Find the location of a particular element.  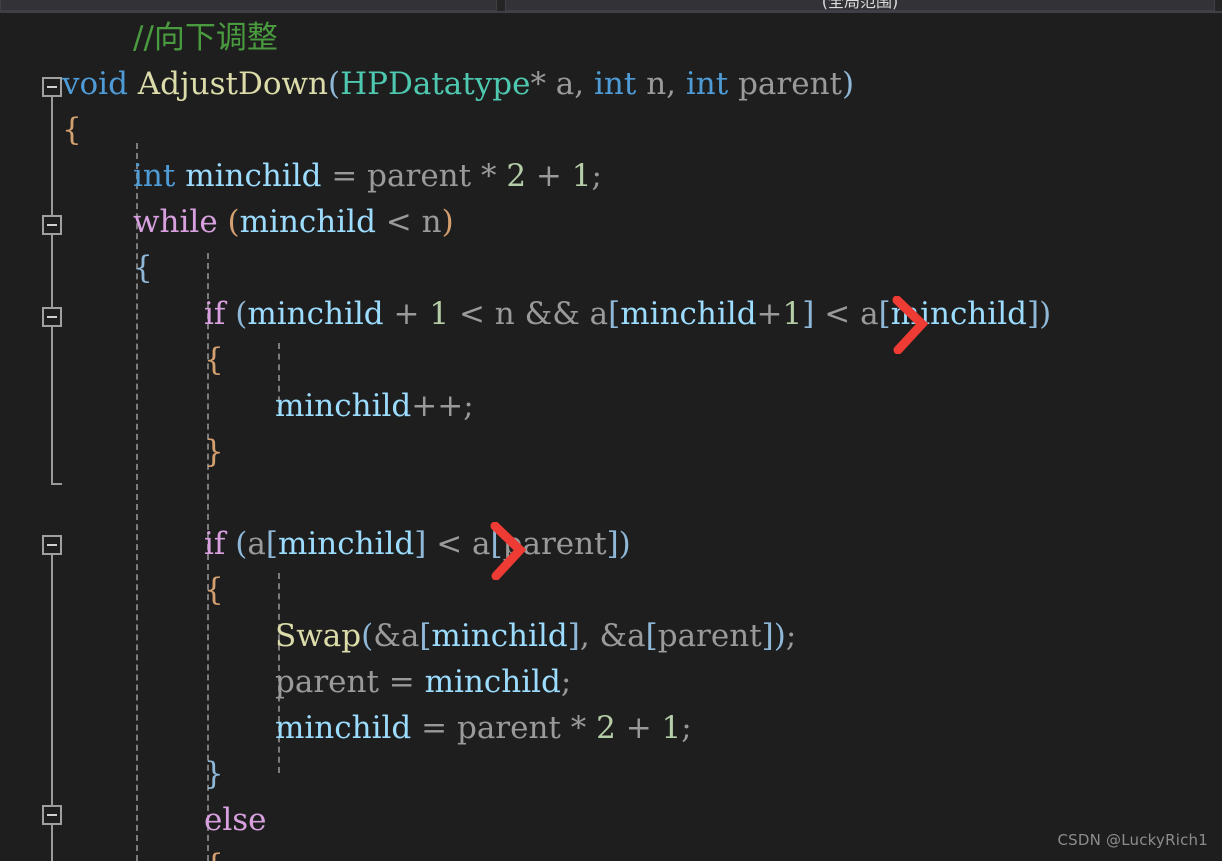

code-line: int minchild = parent * 2 + 1; is located at coordinates (367, 176).